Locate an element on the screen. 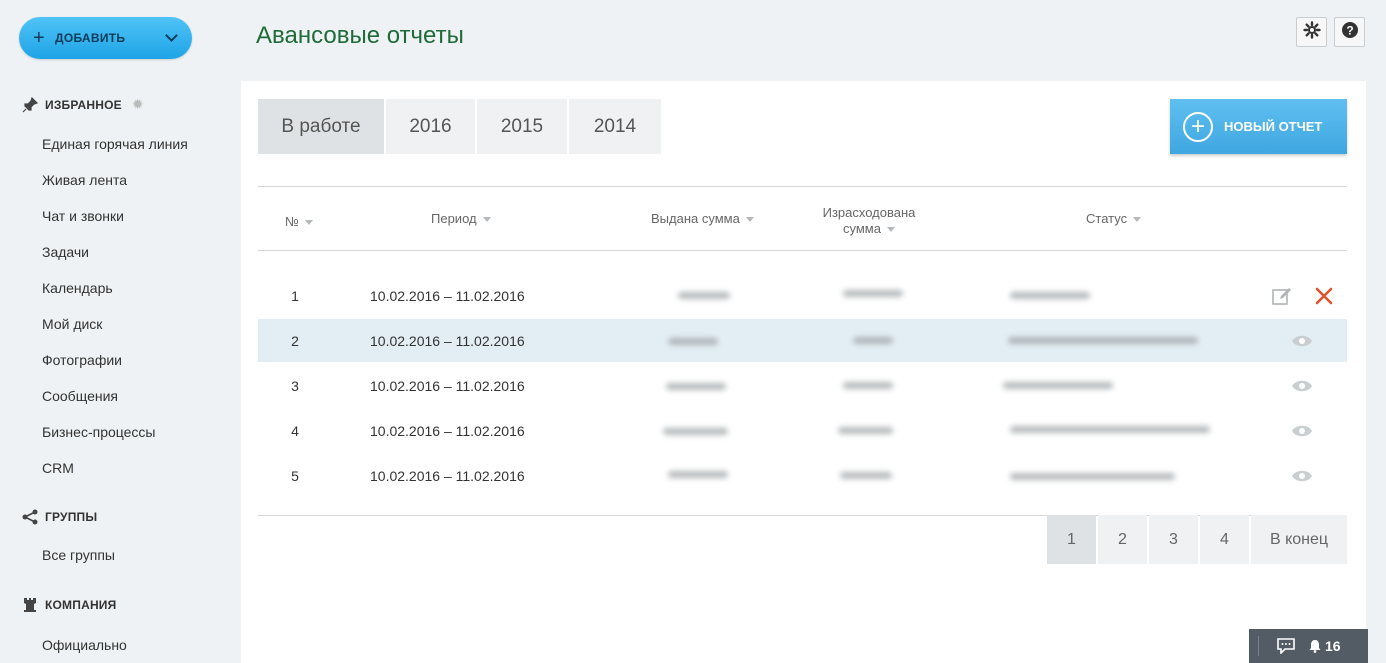 The height and width of the screenshot is (663, 1386). column-header-label: Выдана сумма is located at coordinates (695, 218).